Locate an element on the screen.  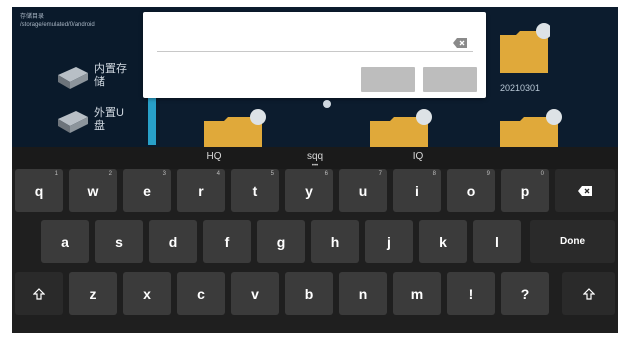
key-label: r is located at coordinates (201, 190).